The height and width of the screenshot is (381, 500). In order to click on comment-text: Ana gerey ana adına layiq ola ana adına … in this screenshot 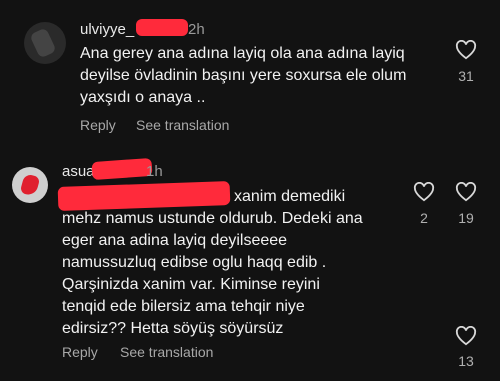, I will do `click(243, 75)`.